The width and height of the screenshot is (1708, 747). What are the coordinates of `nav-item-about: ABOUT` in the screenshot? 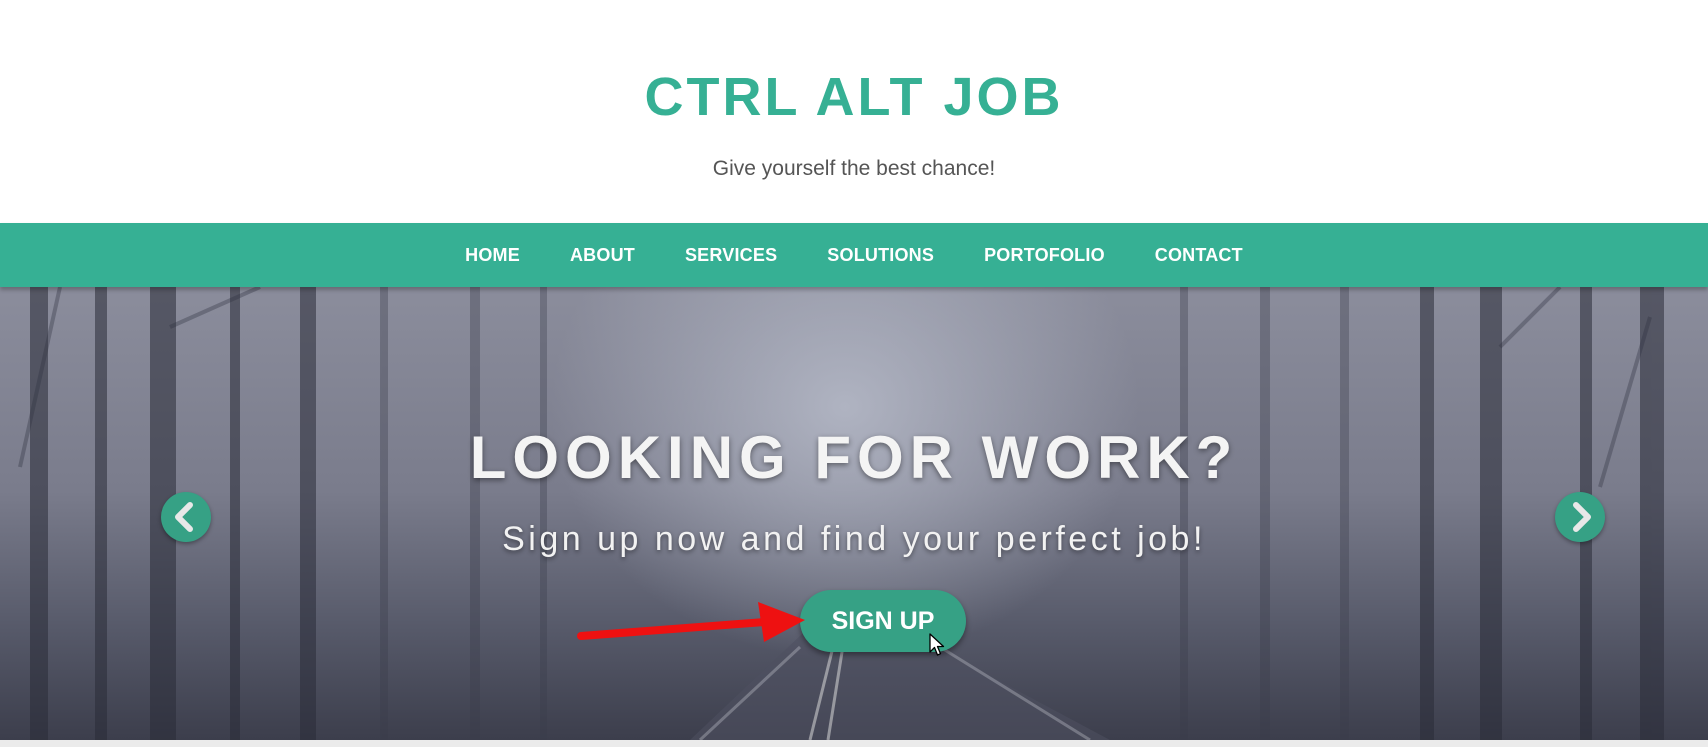 It's located at (602, 255).